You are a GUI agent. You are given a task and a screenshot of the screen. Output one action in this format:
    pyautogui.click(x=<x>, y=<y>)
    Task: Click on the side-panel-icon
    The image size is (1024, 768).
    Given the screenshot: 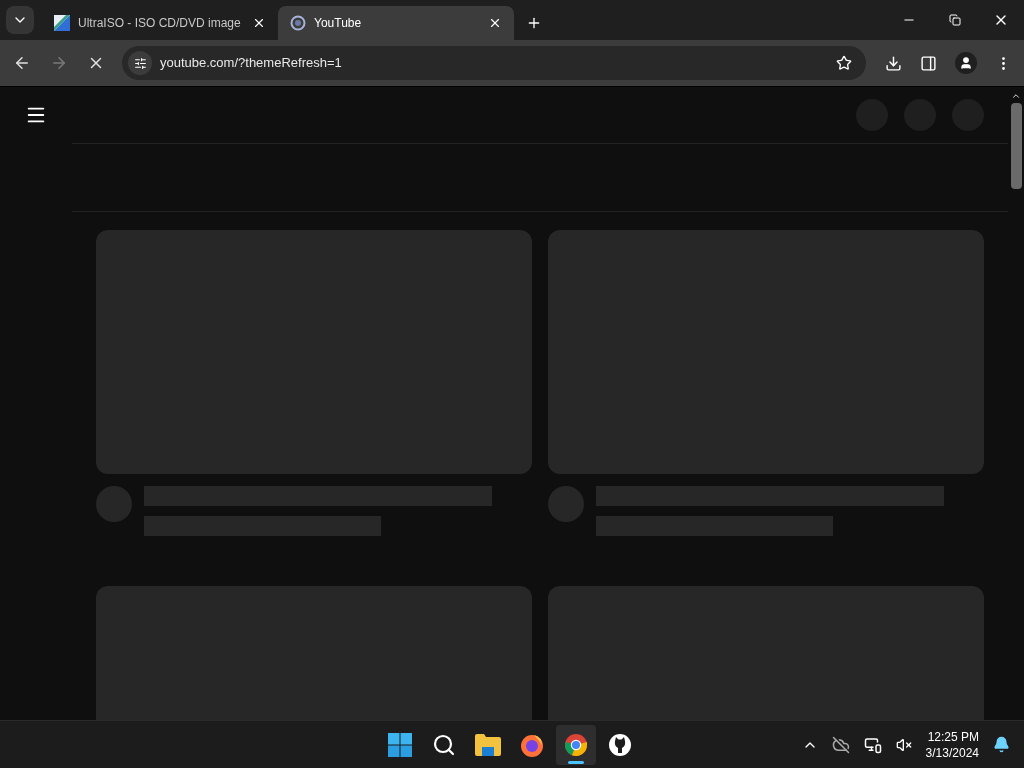 What is the action you would take?
    pyautogui.click(x=928, y=63)
    